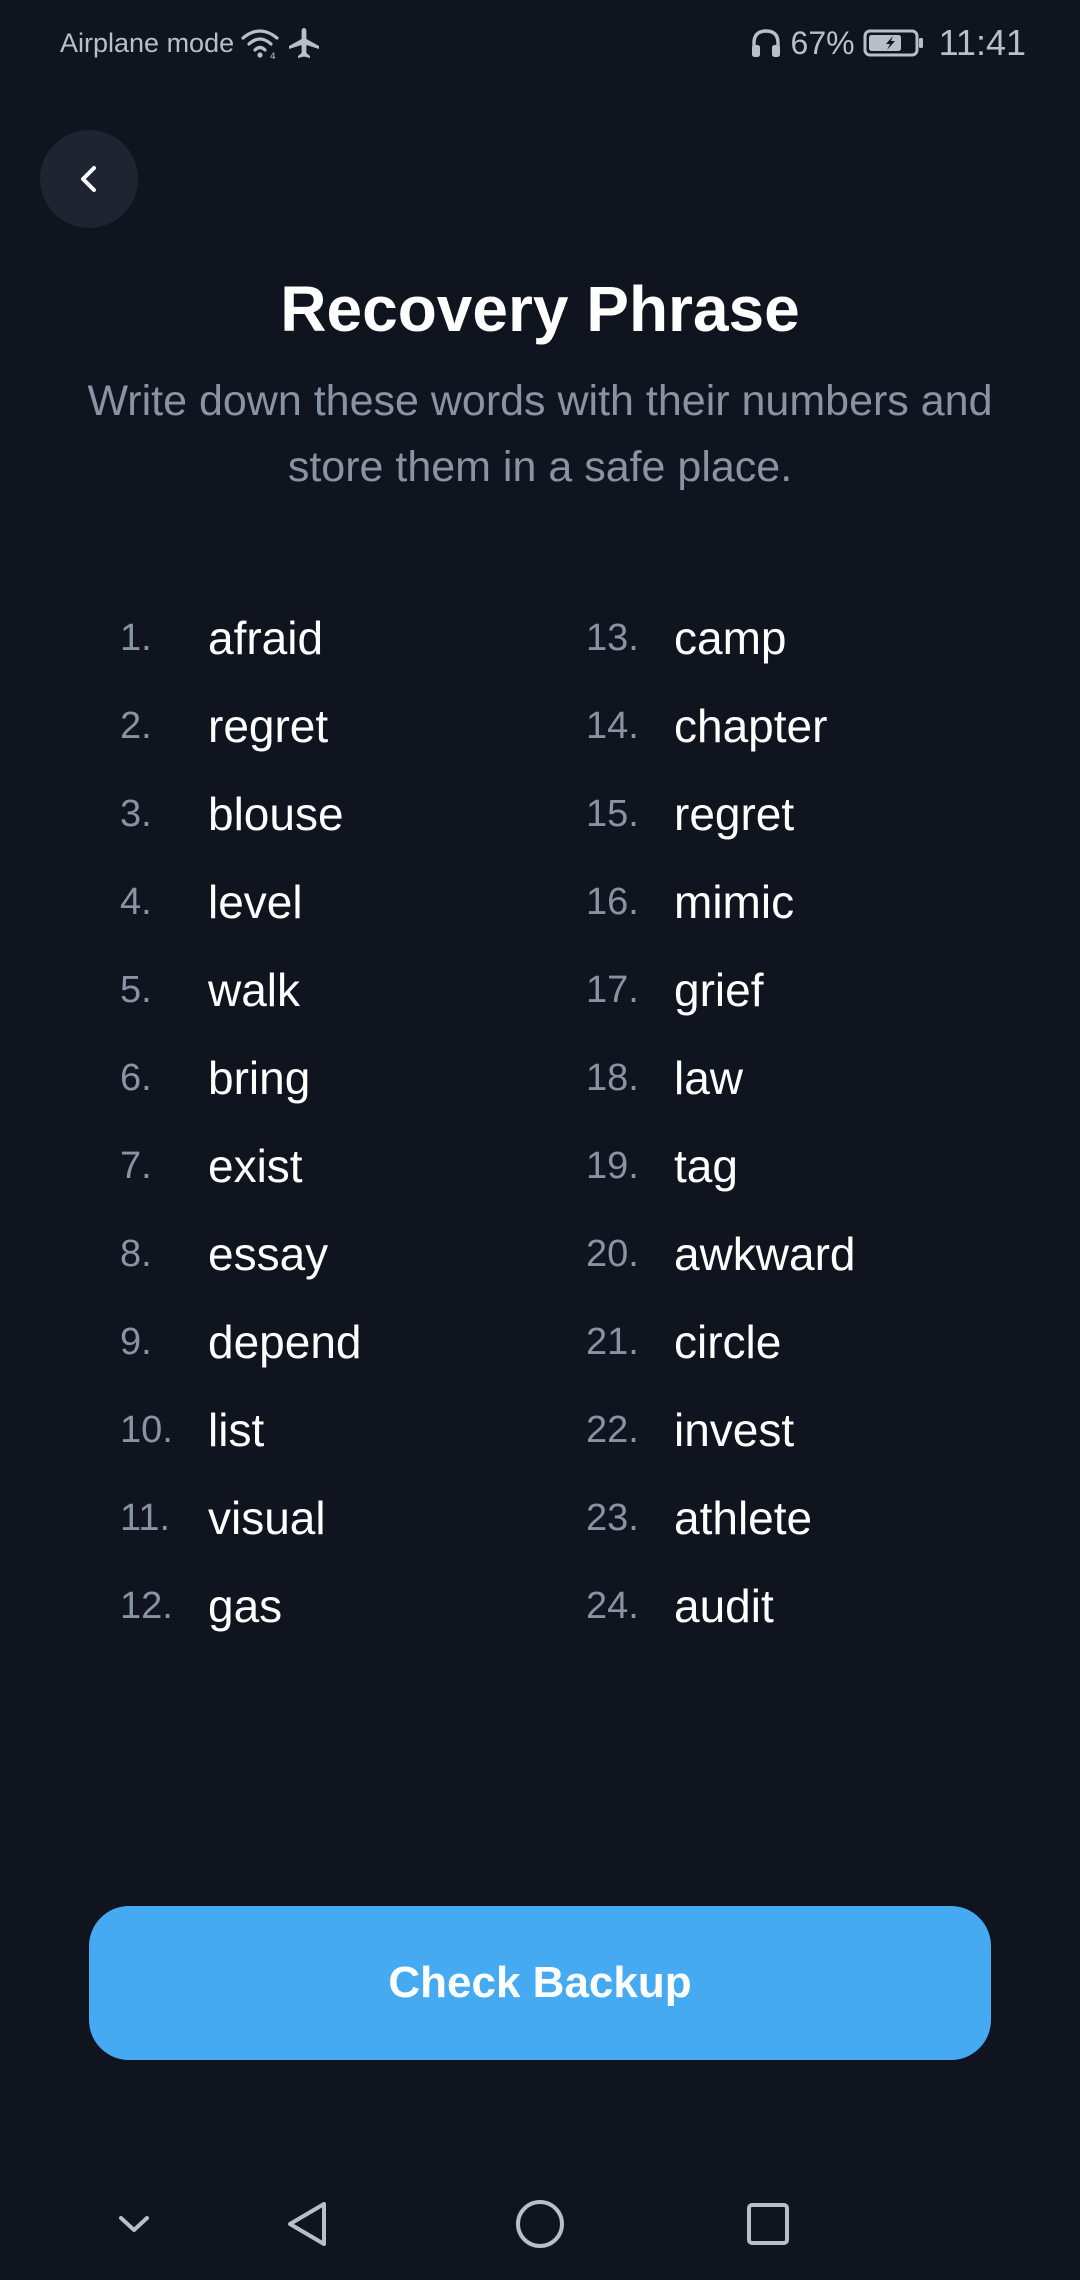 The image size is (1080, 2280). What do you see at coordinates (304, 43) in the screenshot?
I see `airplane-icon` at bounding box center [304, 43].